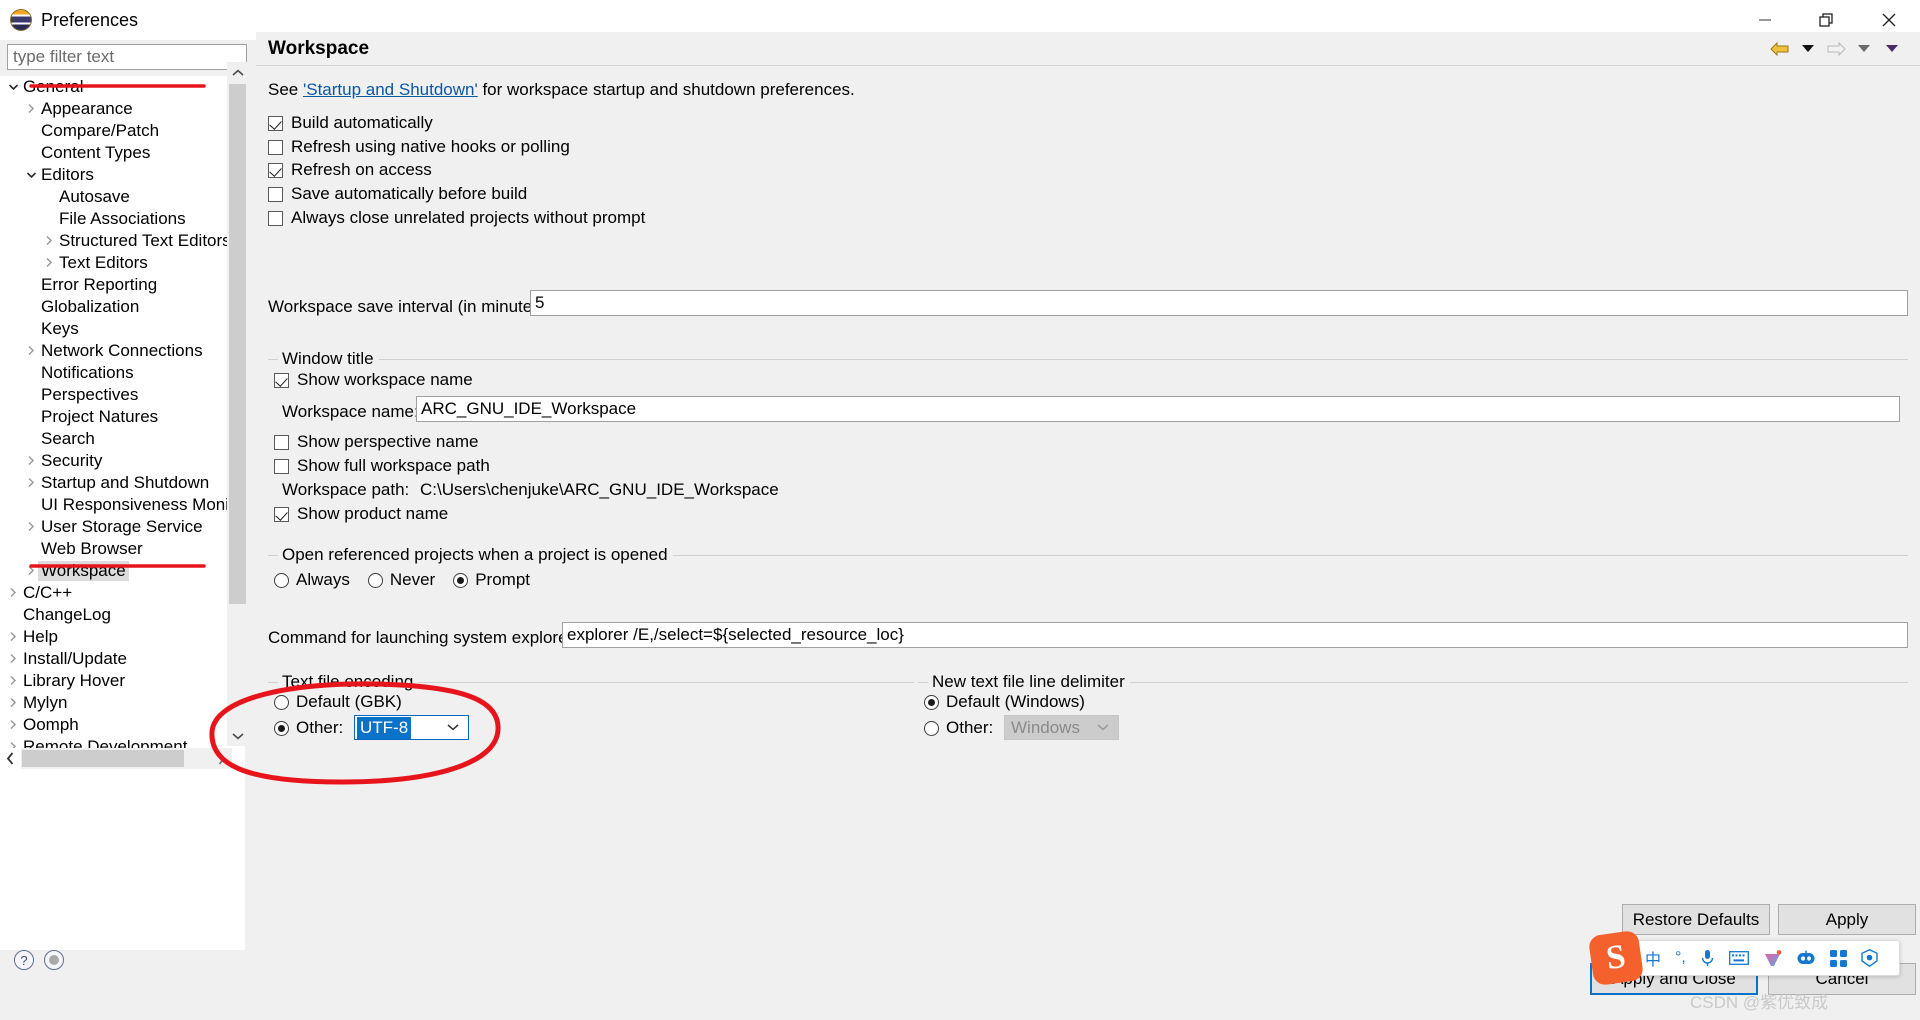  I want to click on sidebar-item-install-update: Install/Update, so click(122, 659).